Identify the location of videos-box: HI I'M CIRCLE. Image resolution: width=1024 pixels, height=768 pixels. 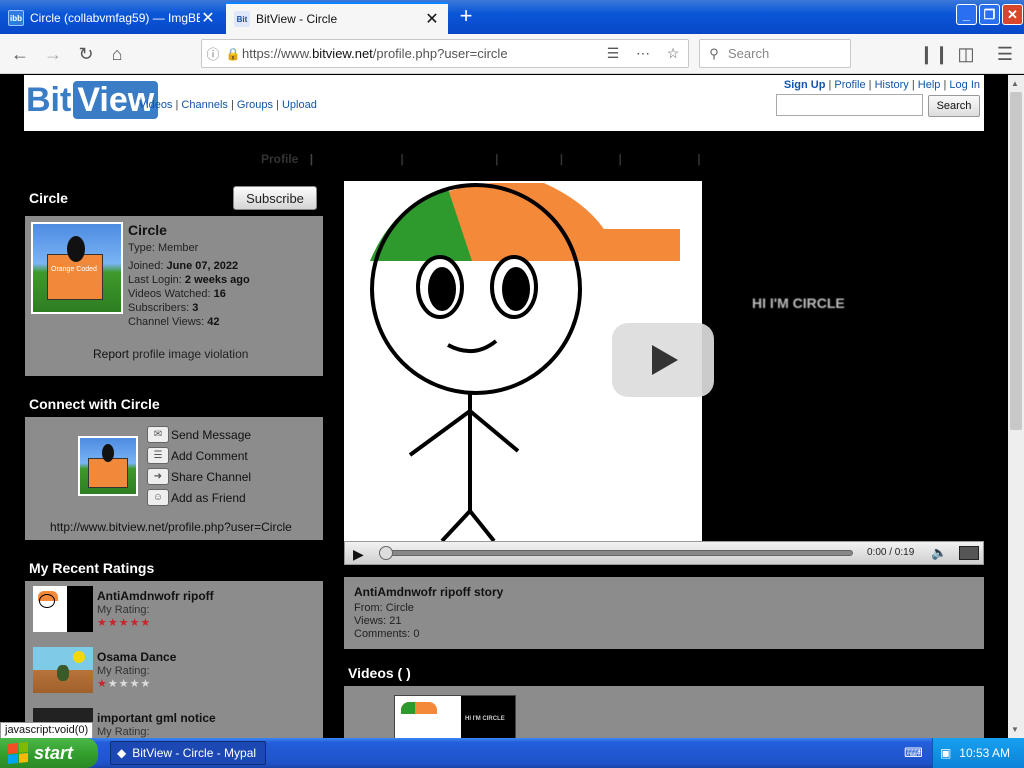
(664, 712).